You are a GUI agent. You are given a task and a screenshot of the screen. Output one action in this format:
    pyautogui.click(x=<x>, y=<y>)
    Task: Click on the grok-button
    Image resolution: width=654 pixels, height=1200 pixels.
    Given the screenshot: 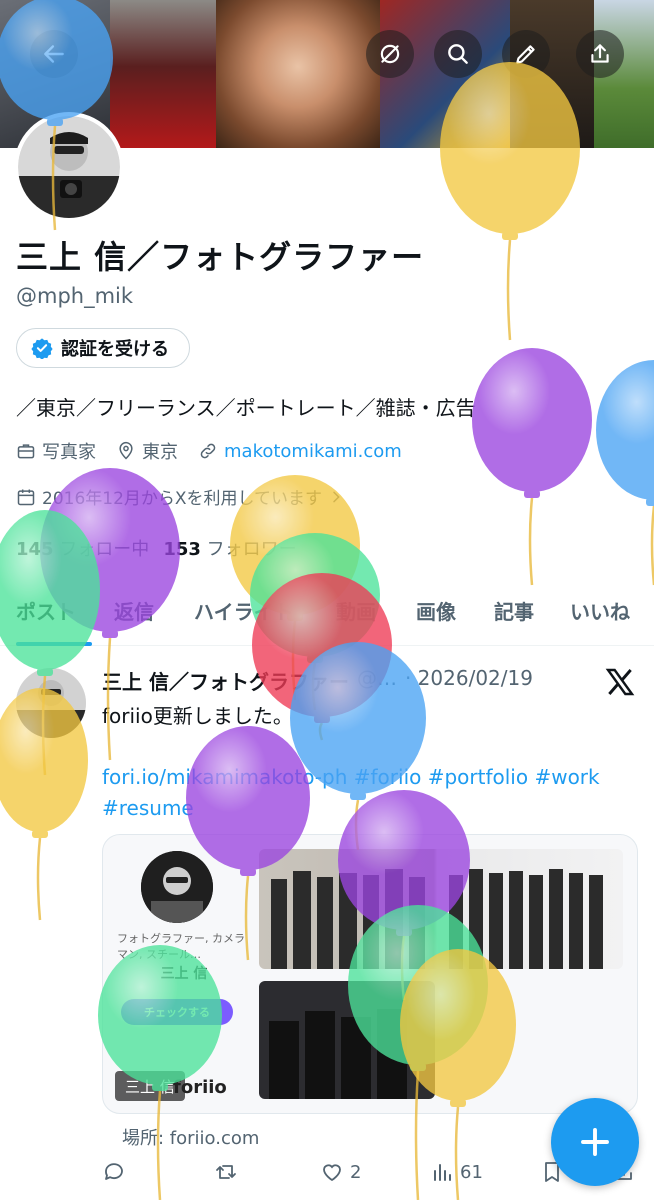 What is the action you would take?
    pyautogui.click(x=390, y=54)
    